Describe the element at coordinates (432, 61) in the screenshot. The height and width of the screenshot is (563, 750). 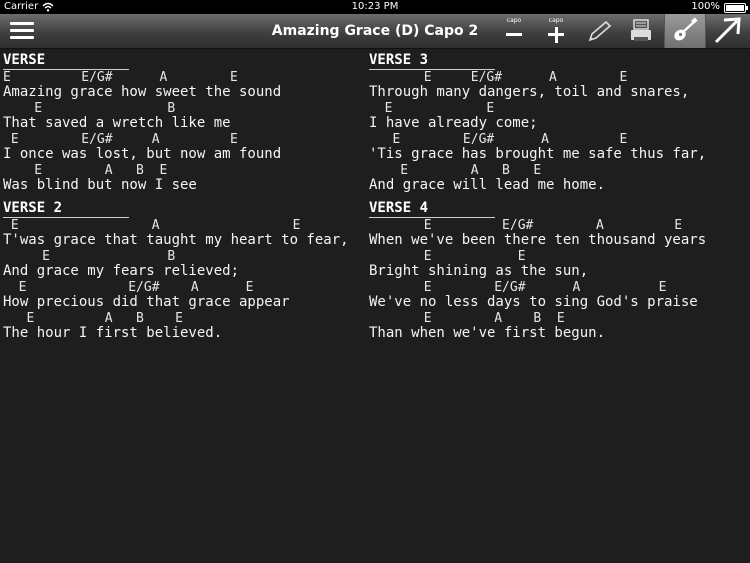
I see `verse-heading: VERSE 3` at that location.